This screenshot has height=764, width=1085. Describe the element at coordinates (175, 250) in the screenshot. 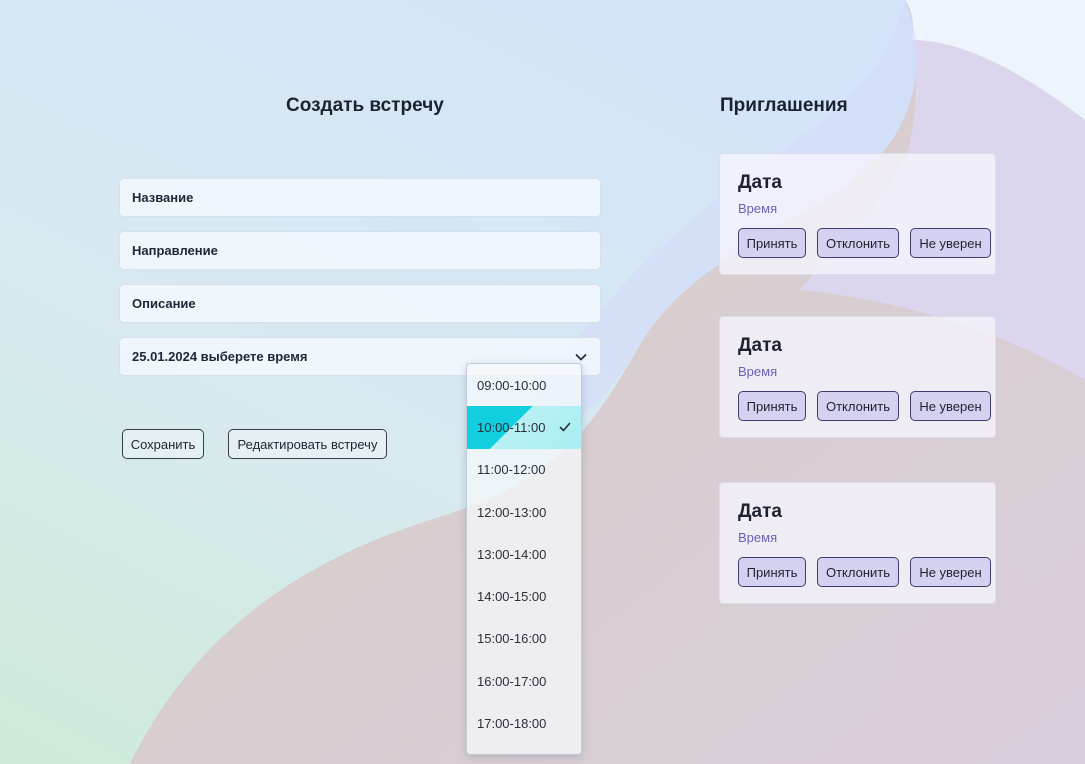

I see `meeting-direction-label: Направление` at that location.